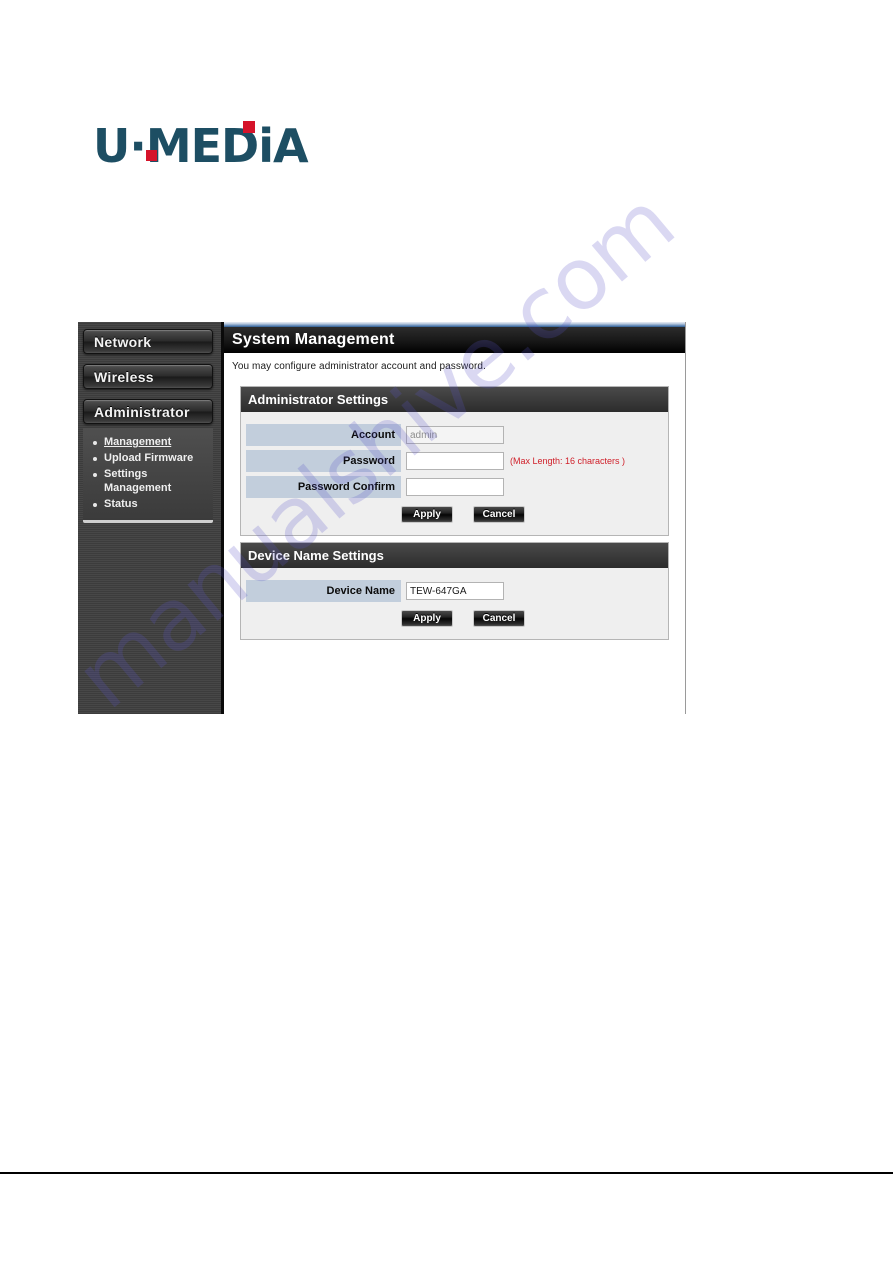 Image resolution: width=893 pixels, height=1263 pixels. Describe the element at coordinates (151, 155) in the screenshot. I see `logo-accent-dot-icon` at that location.